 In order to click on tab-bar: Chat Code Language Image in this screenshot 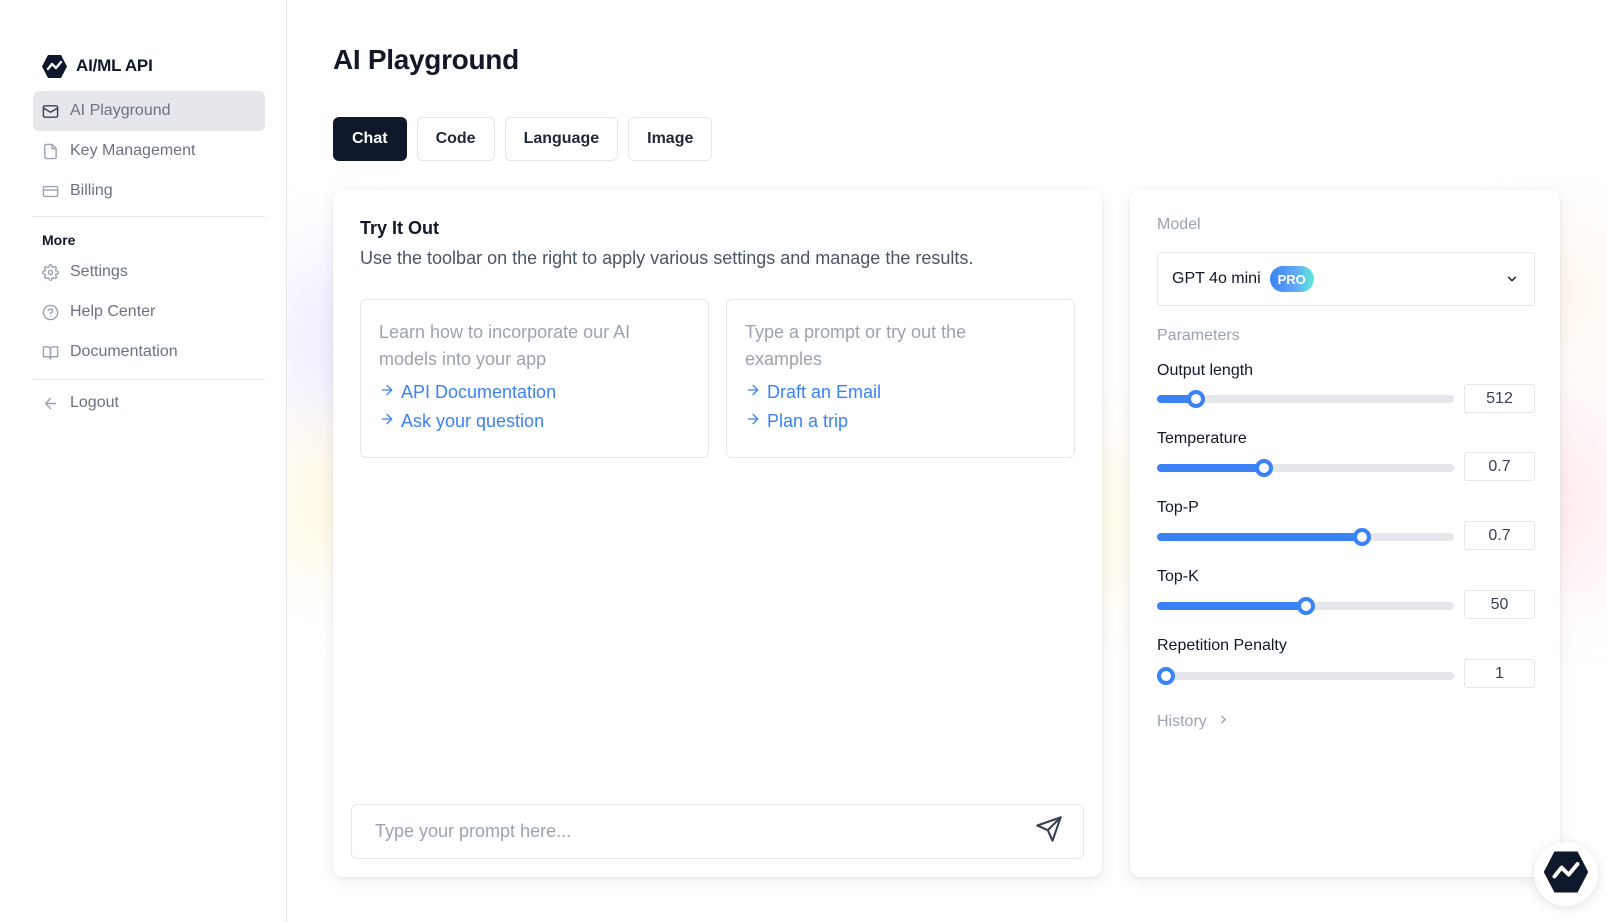, I will do `click(523, 139)`.